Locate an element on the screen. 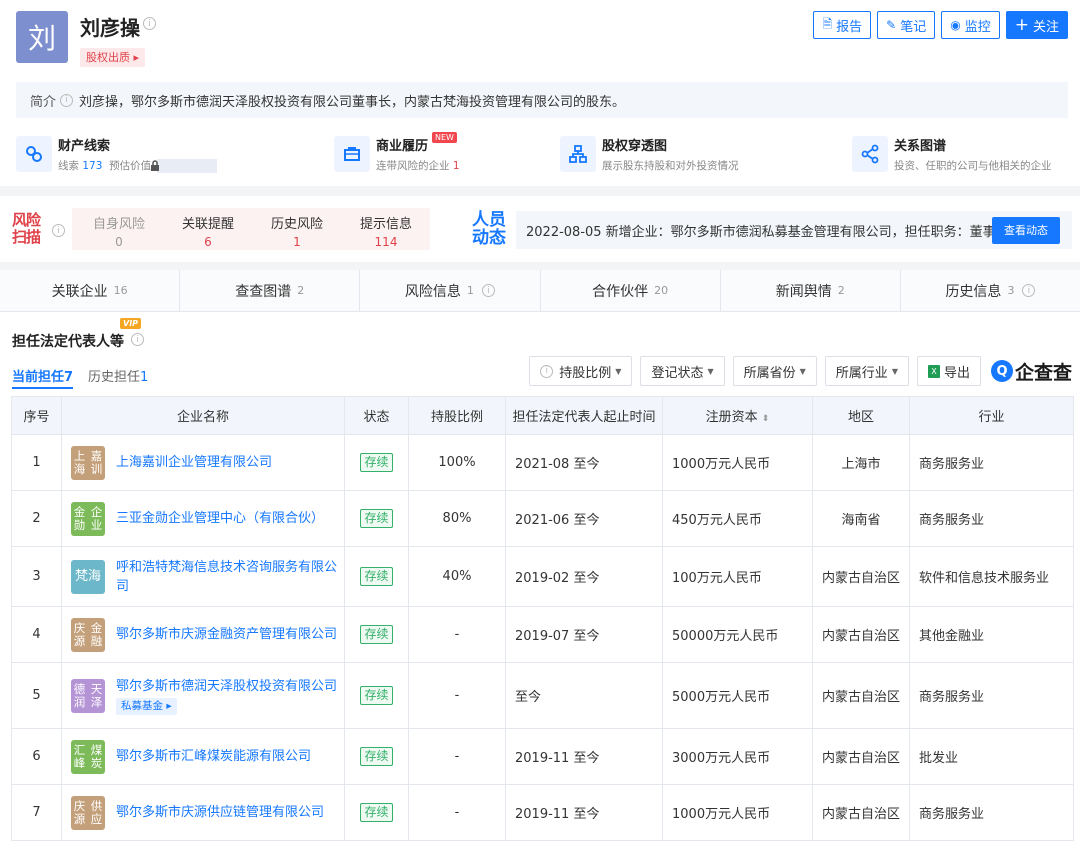 This screenshot has height=855, width=1080. table-header-row: 序号 企业名称 状态 持股比例 担任法定代表人起止时间 注册资本 ⬍ 地区 行业 is located at coordinates (542, 415).